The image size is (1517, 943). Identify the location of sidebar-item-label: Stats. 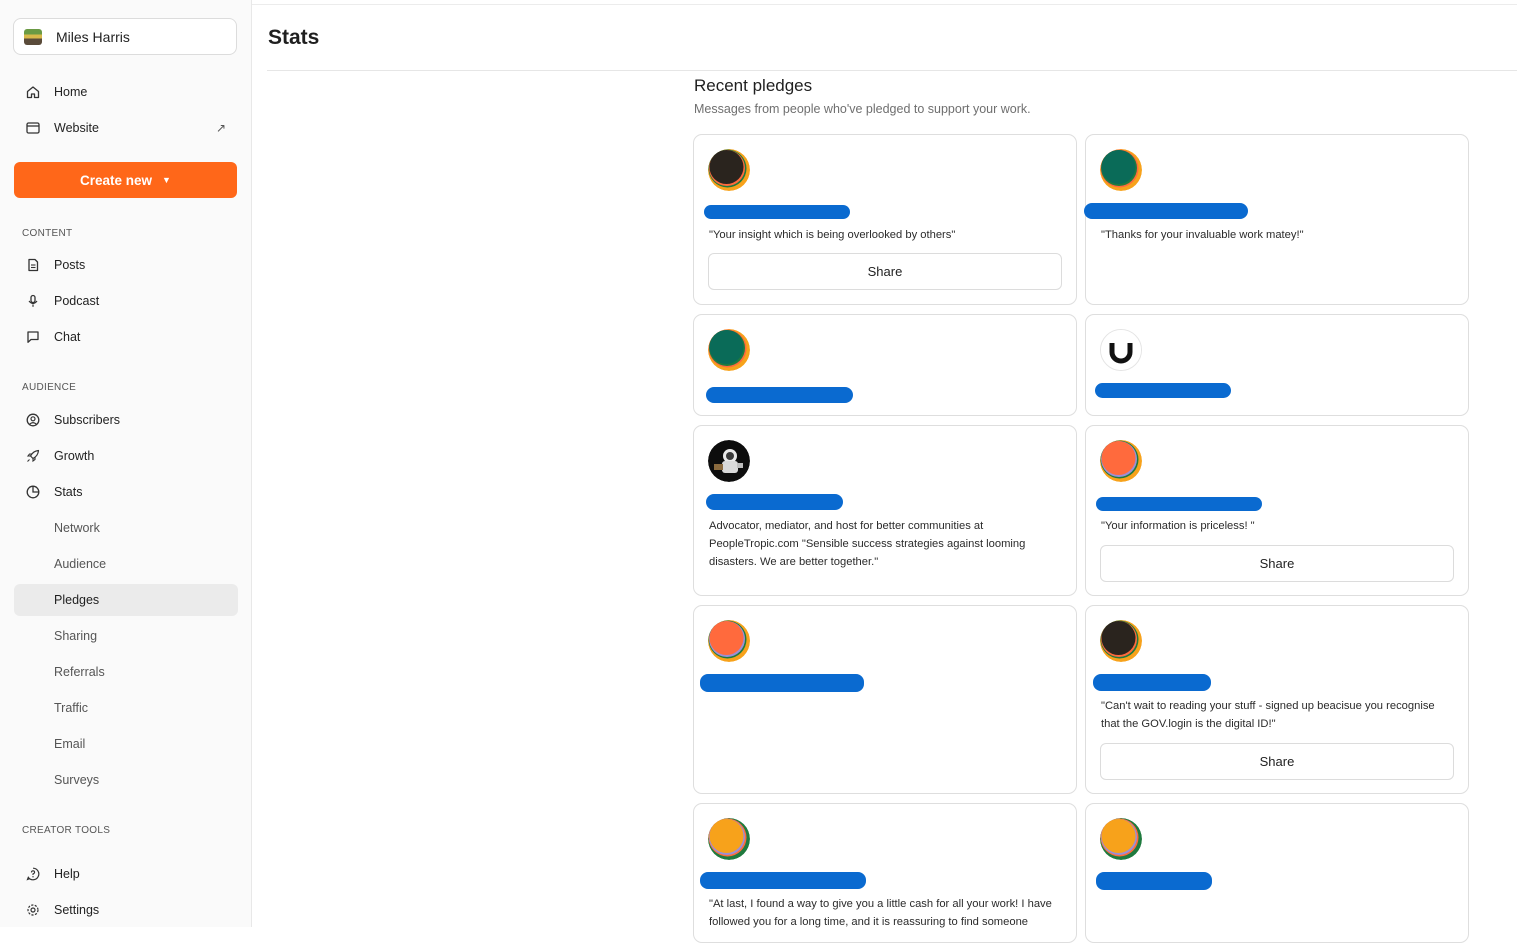
(68, 492).